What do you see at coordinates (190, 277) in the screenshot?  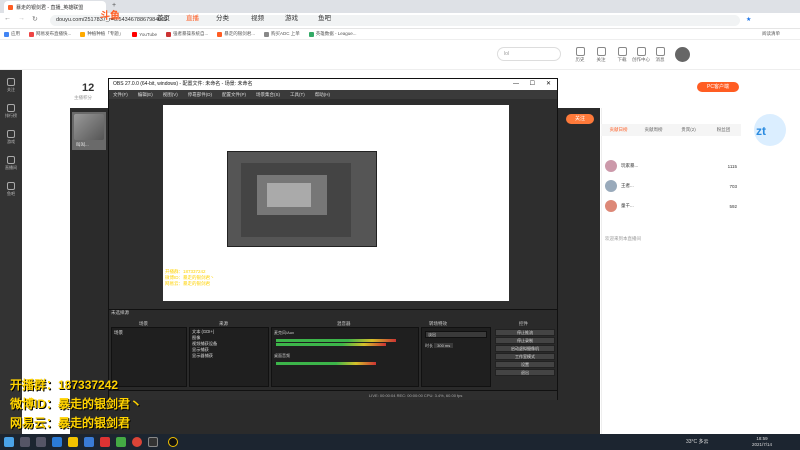 I see `preview-overlay-text: 开播群：187337242 微博ID：暴走的银剑君丶 网易云：暴走的银剑君` at bounding box center [190, 277].